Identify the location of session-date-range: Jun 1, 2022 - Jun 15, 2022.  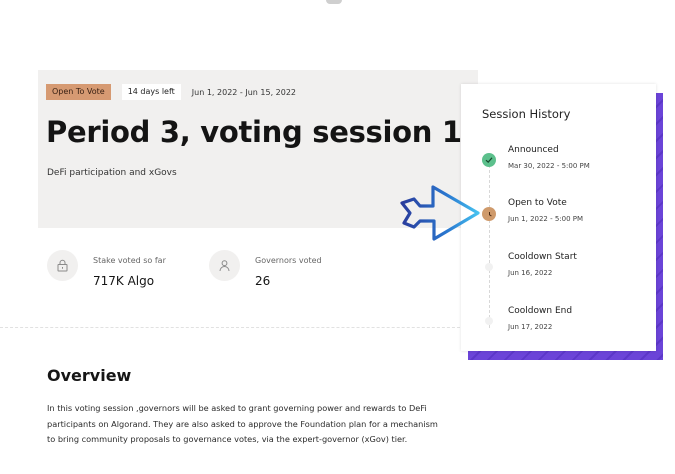
(244, 92).